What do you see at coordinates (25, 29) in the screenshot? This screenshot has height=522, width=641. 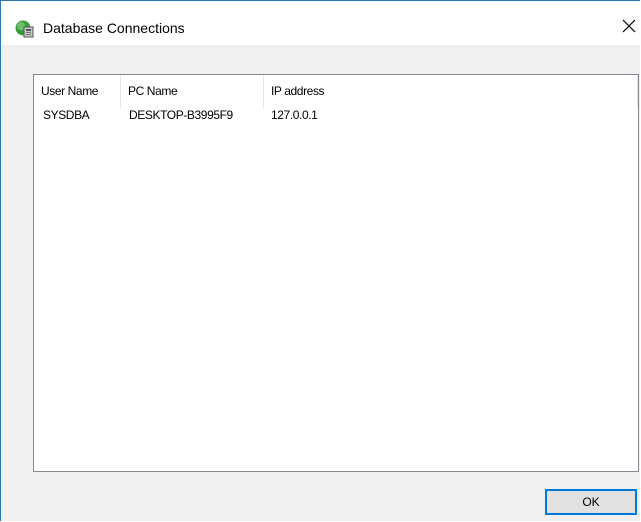 I see `database-connection-icon` at bounding box center [25, 29].